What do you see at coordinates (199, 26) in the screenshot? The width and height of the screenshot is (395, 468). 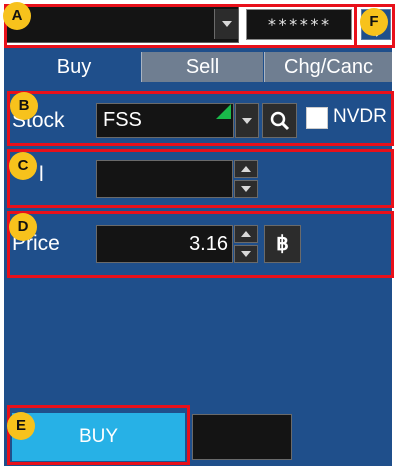 I see `annotation-frame-a` at bounding box center [199, 26].